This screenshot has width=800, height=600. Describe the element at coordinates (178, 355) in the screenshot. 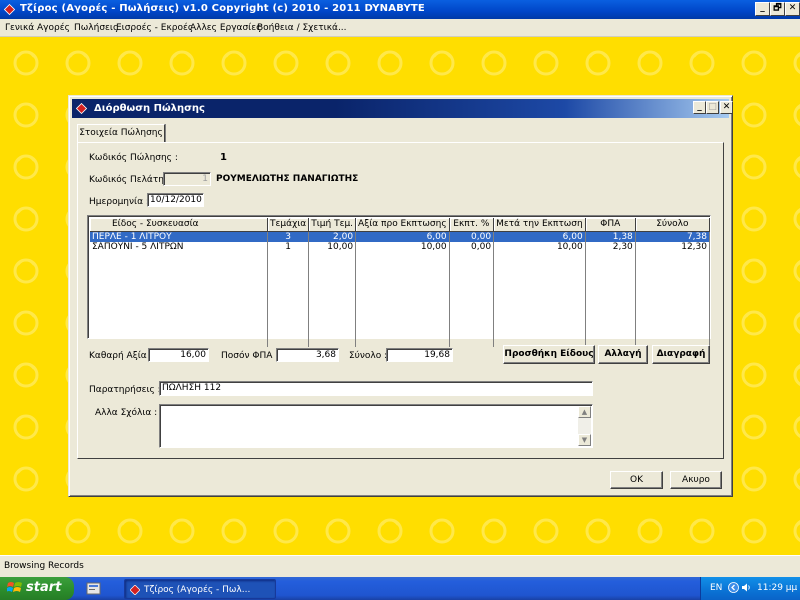

I see `net-value-field: 16,00` at that location.